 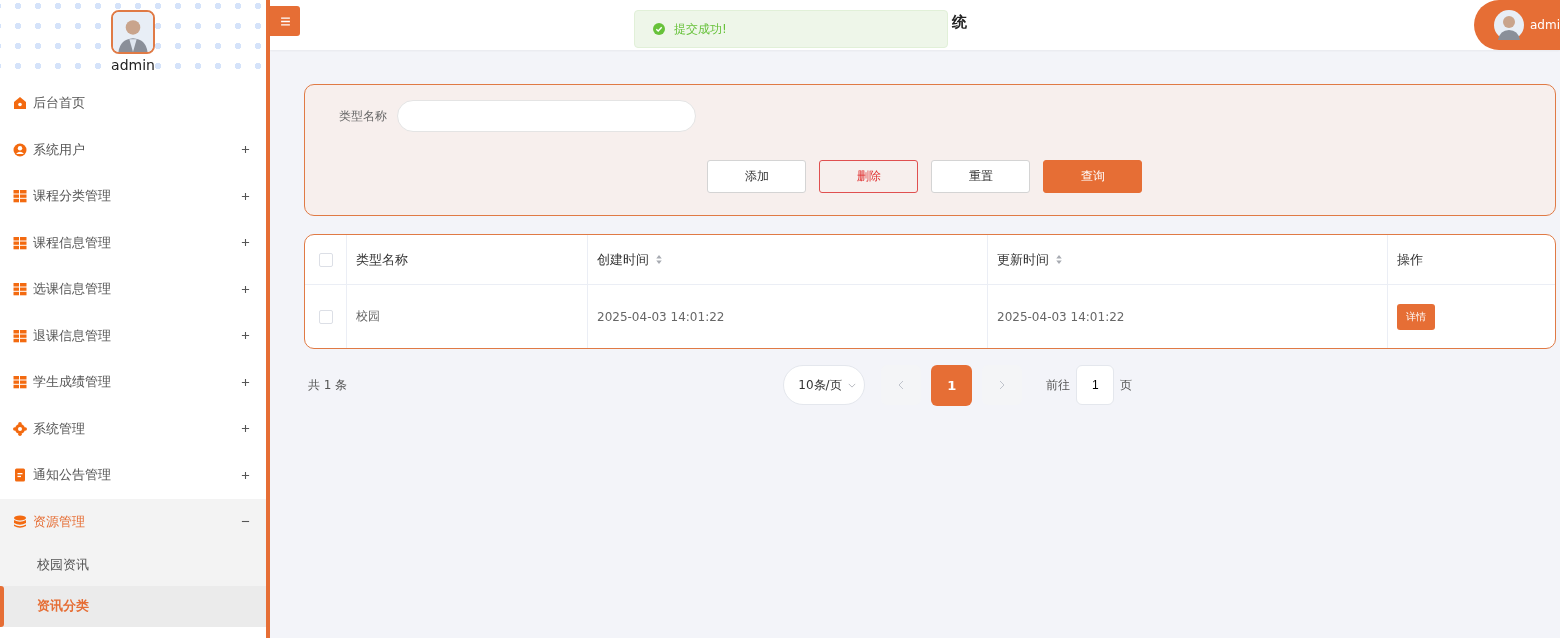 I want to click on page-title: 统, so click(x=959, y=22).